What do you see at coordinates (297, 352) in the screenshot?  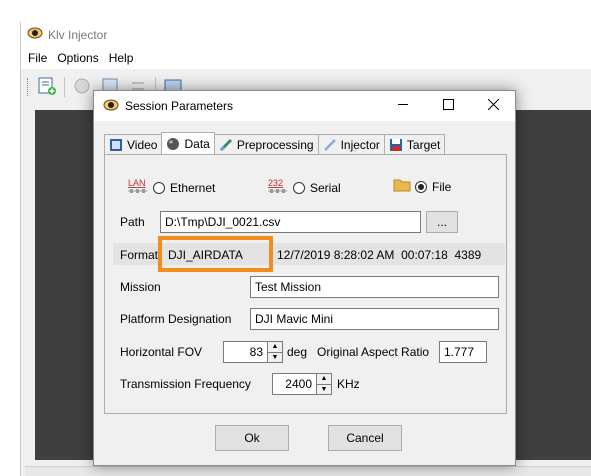 I see `fov-unit: deg` at bounding box center [297, 352].